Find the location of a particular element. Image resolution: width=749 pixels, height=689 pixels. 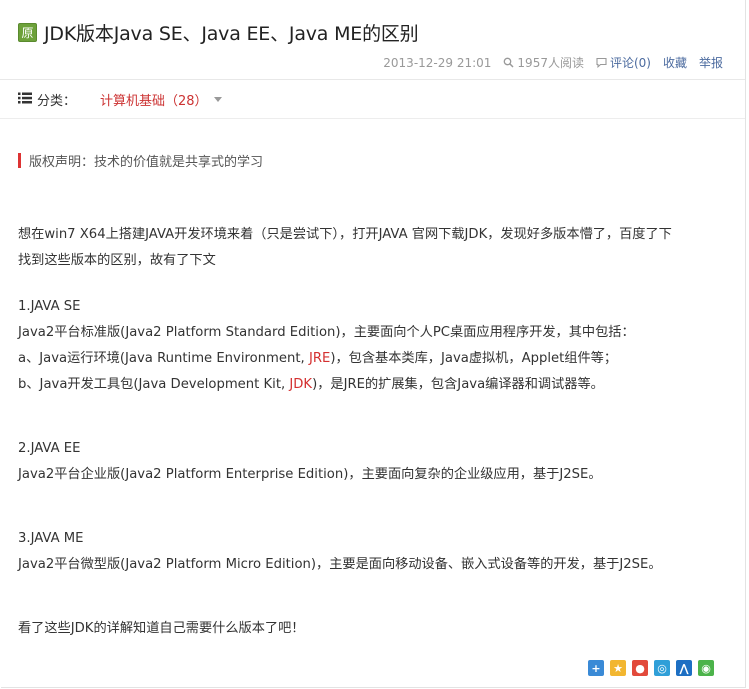

comments-link: 评论(0) is located at coordinates (623, 62).